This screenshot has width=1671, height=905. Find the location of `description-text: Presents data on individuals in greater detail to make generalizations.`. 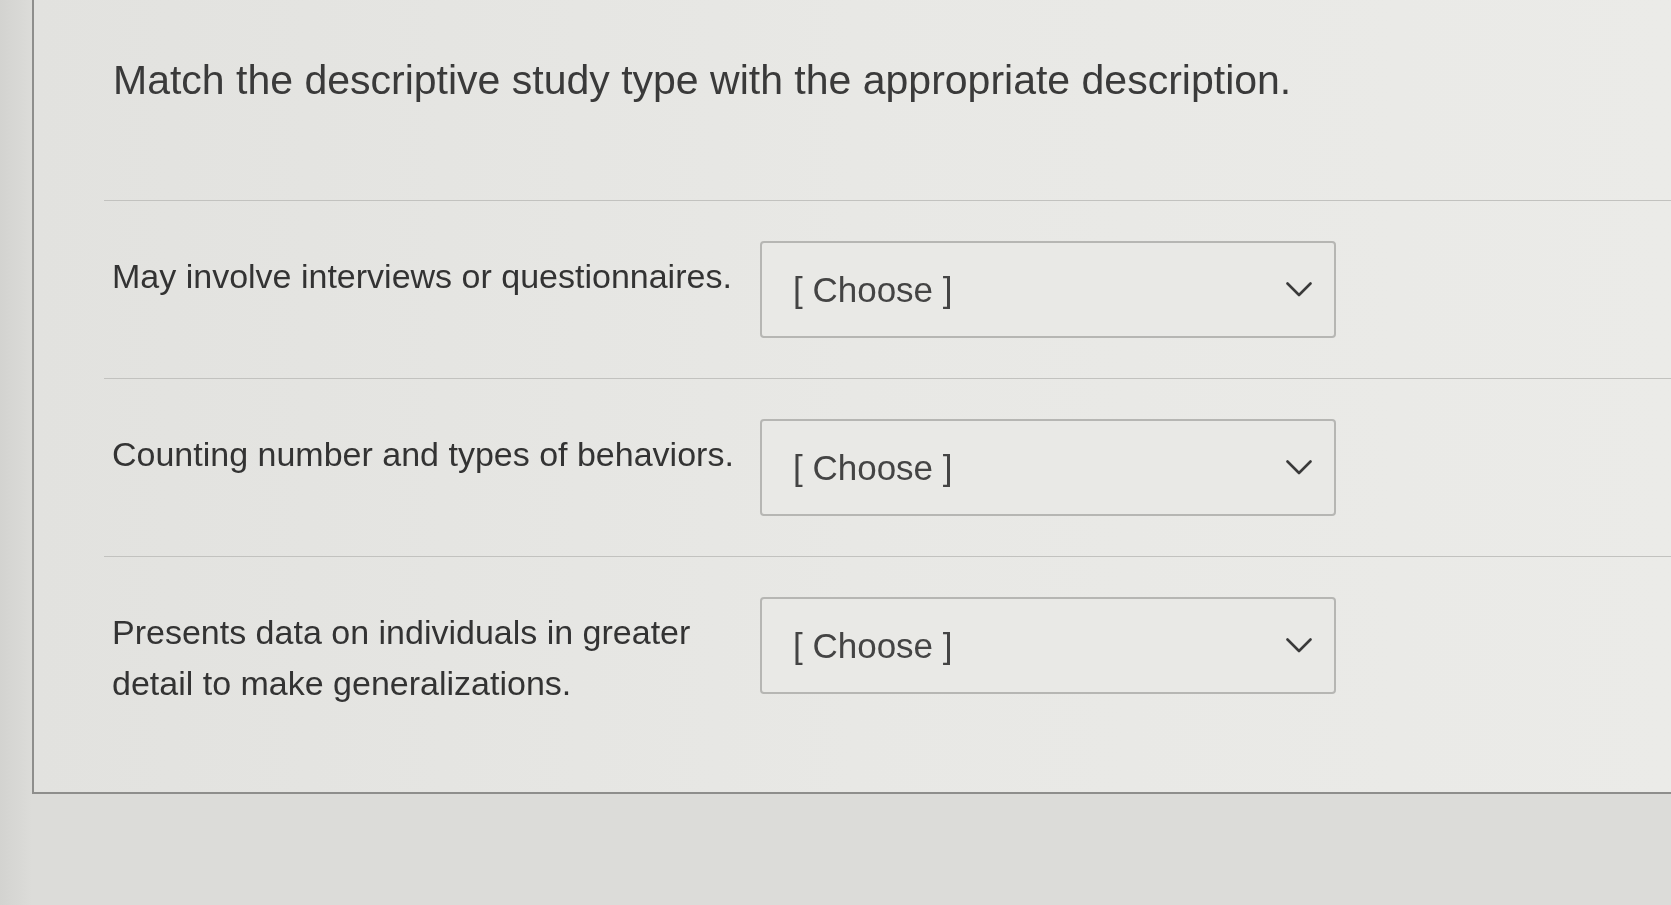

description-text: Presents data on individuals in greater detail to make generalizations. is located at coordinates (401, 658).